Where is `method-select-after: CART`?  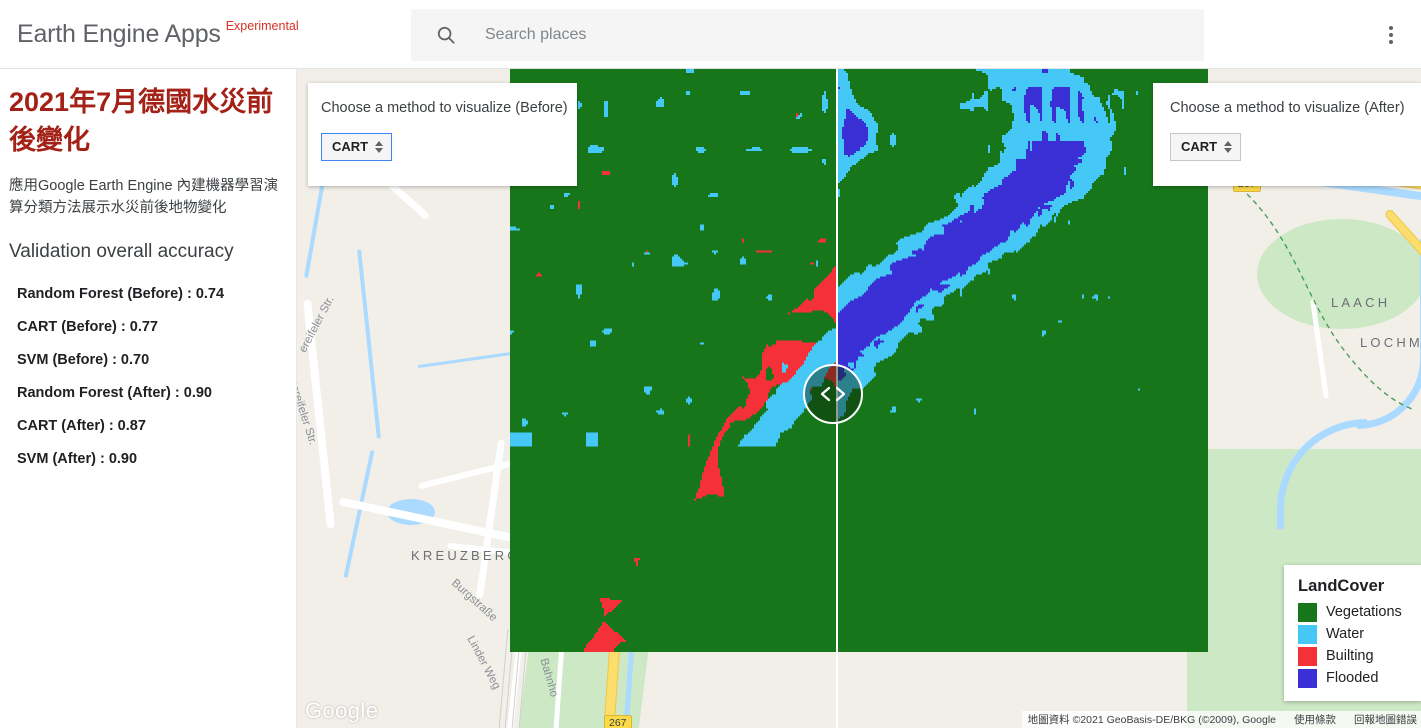 method-select-after: CART is located at coordinates (1206, 147).